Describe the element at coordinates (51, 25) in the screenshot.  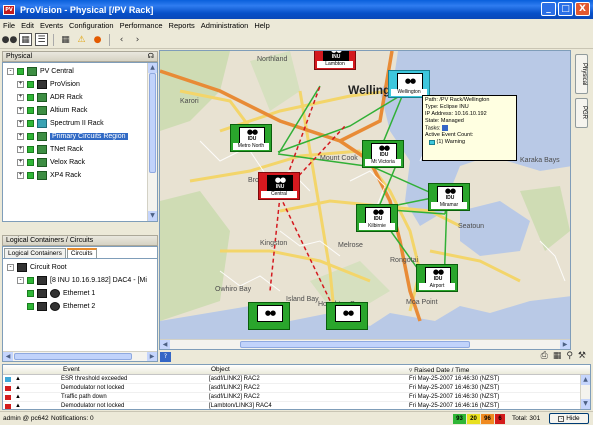
I see `menu-events: Events` at that location.